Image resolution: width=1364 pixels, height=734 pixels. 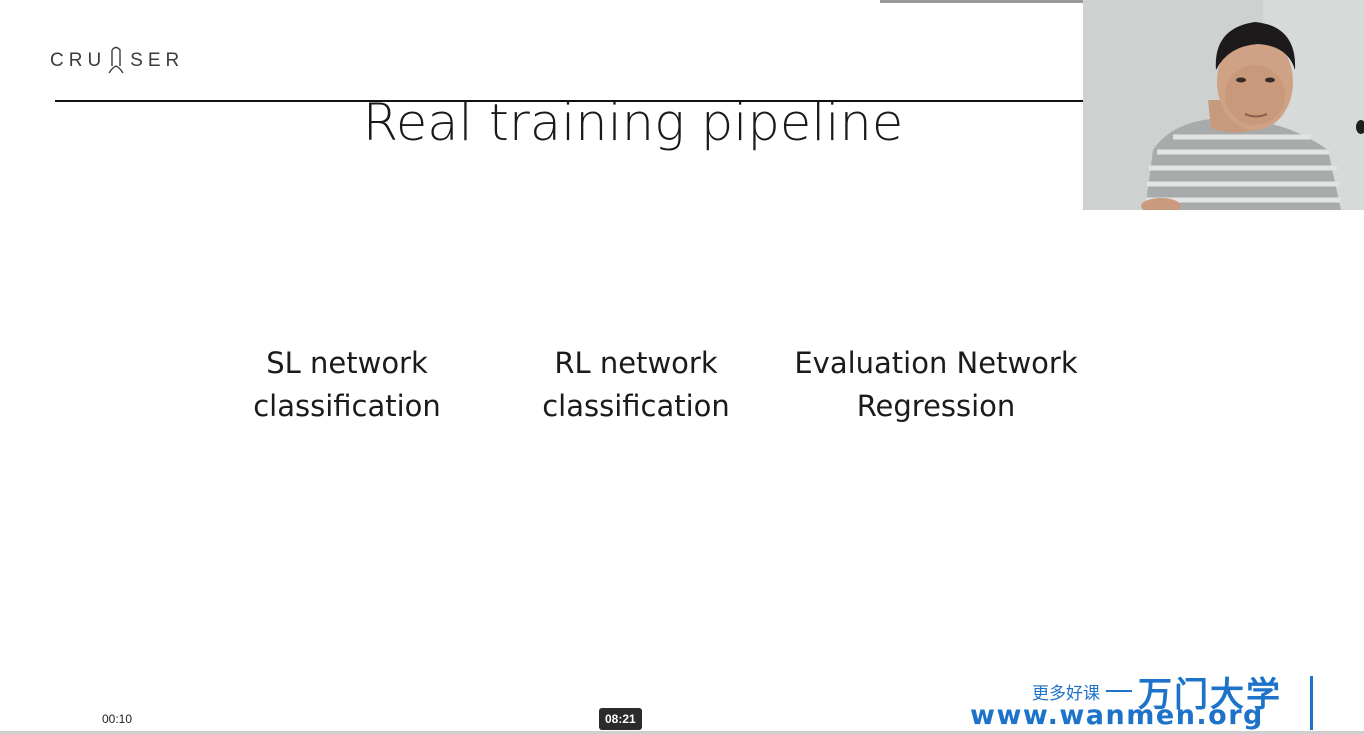 I want to click on rl-network-label: RL network classification, so click(x=636, y=385).